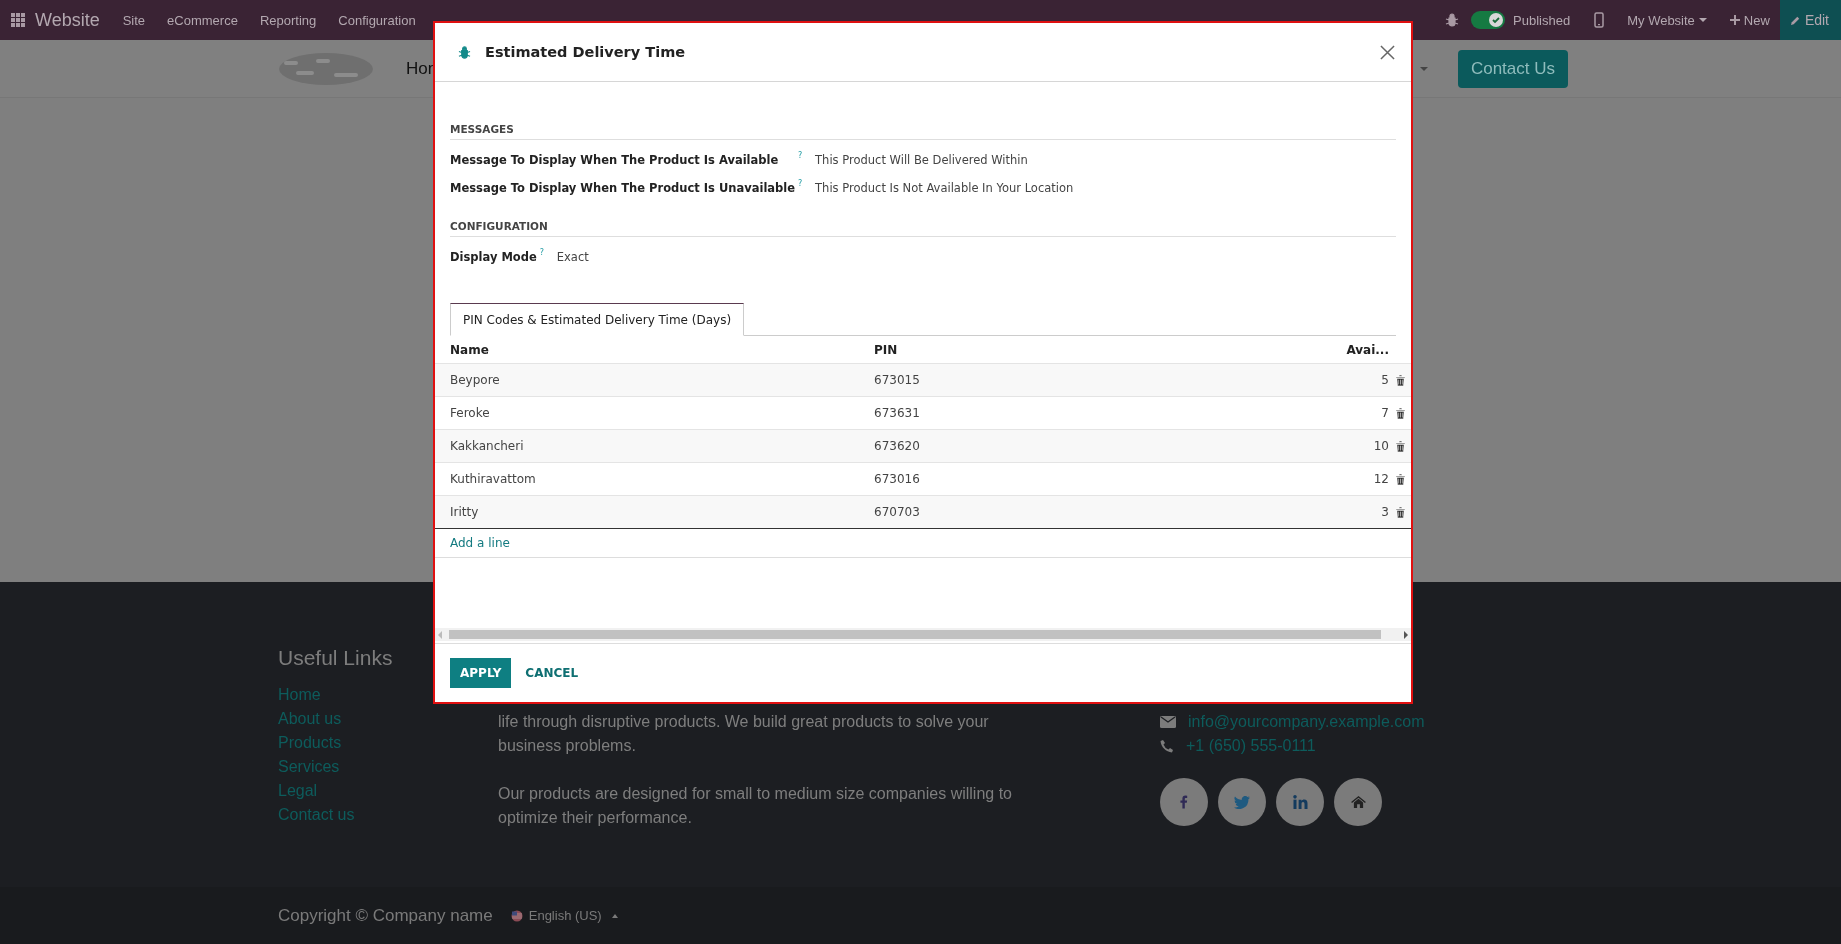 Image resolution: width=1841 pixels, height=944 pixels. Describe the element at coordinates (487, 446) in the screenshot. I see `table-cell-text: Kakkancheri` at that location.